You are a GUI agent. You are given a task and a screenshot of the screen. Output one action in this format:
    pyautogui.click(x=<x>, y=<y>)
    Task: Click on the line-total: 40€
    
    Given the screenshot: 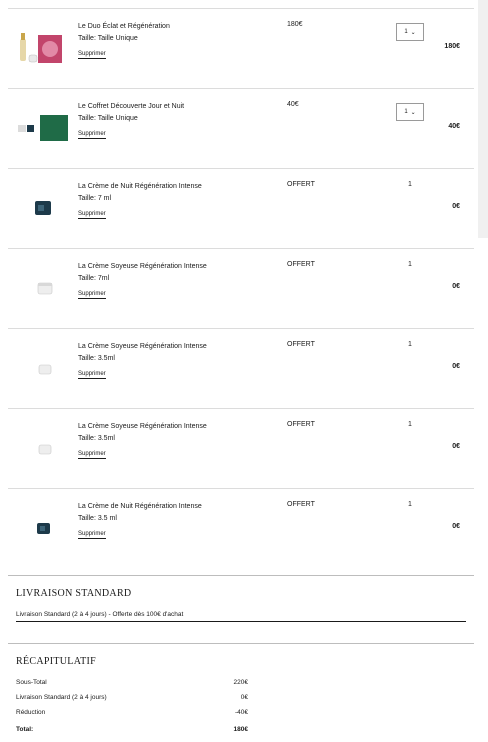 What is the action you would take?
    pyautogui.click(x=454, y=126)
    